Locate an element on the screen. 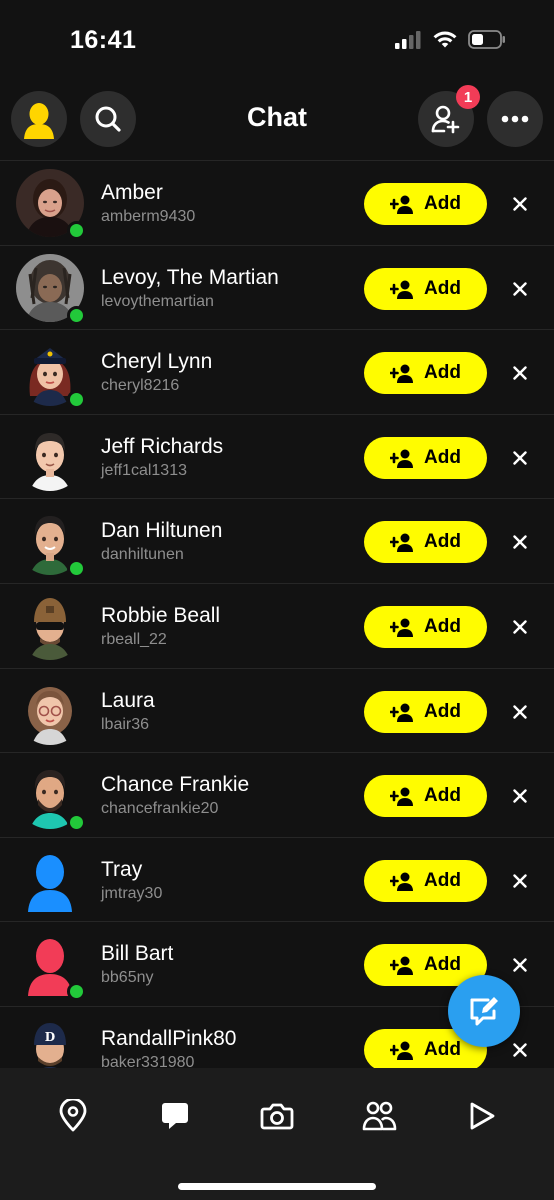 The height and width of the screenshot is (1200, 554). friend-username: bb65ny is located at coordinates (127, 978).